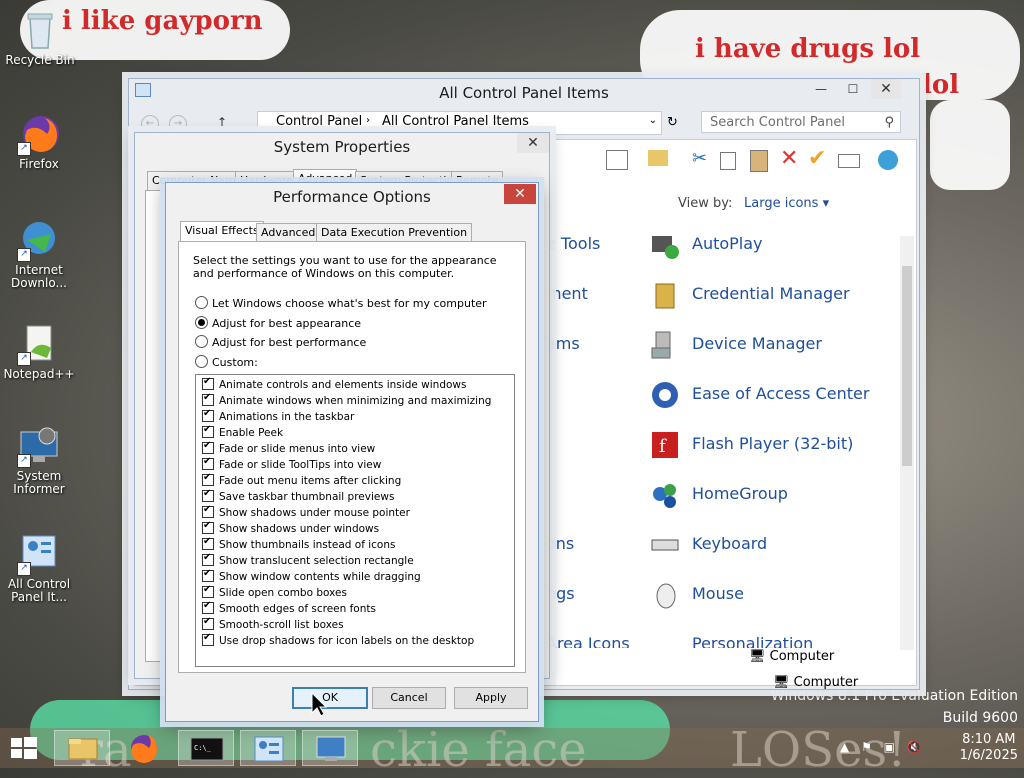  Describe the element at coordinates (728, 161) in the screenshot. I see `copy-icon` at that location.